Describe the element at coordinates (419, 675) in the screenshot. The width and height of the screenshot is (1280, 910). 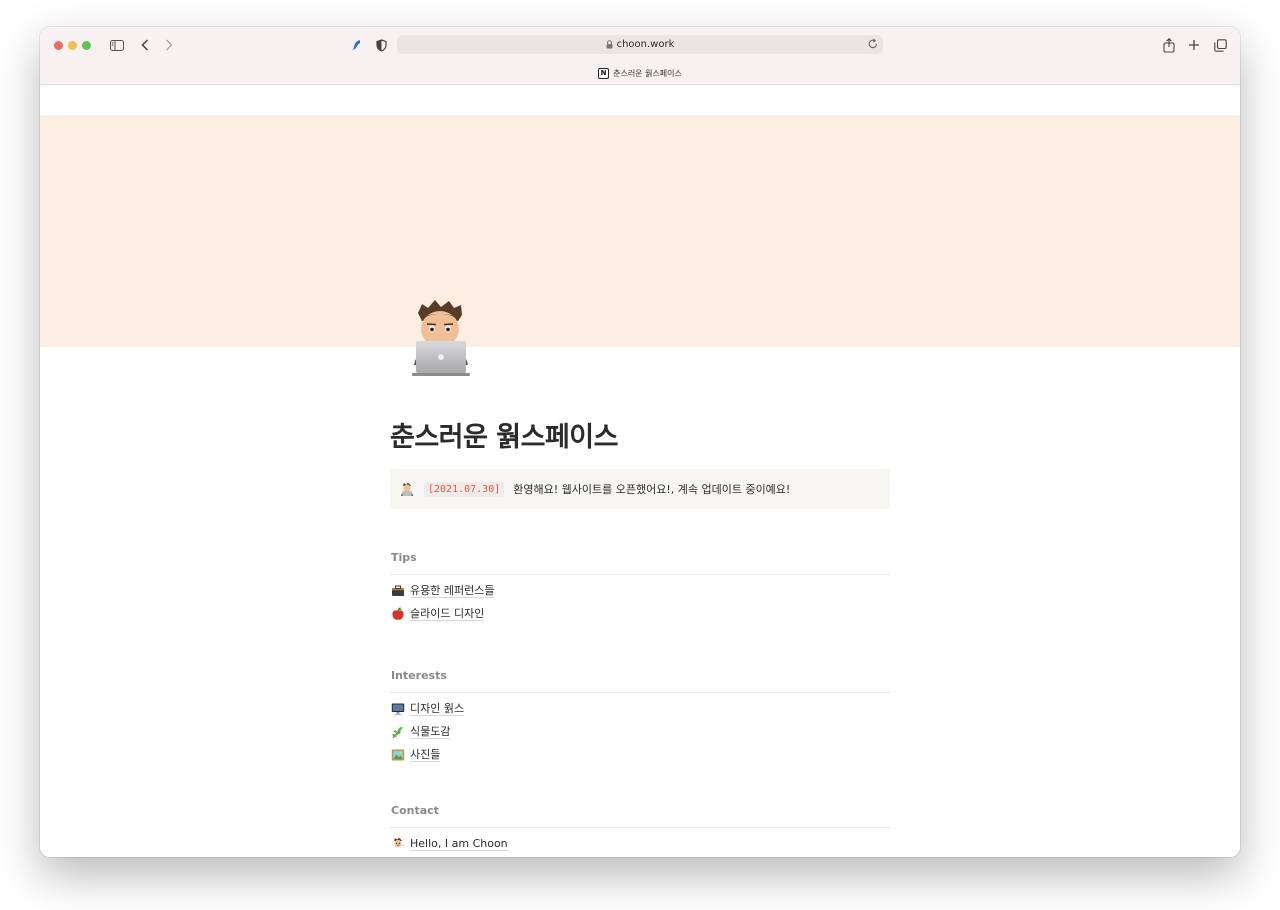
I see `section-heading-interests: Interests` at that location.